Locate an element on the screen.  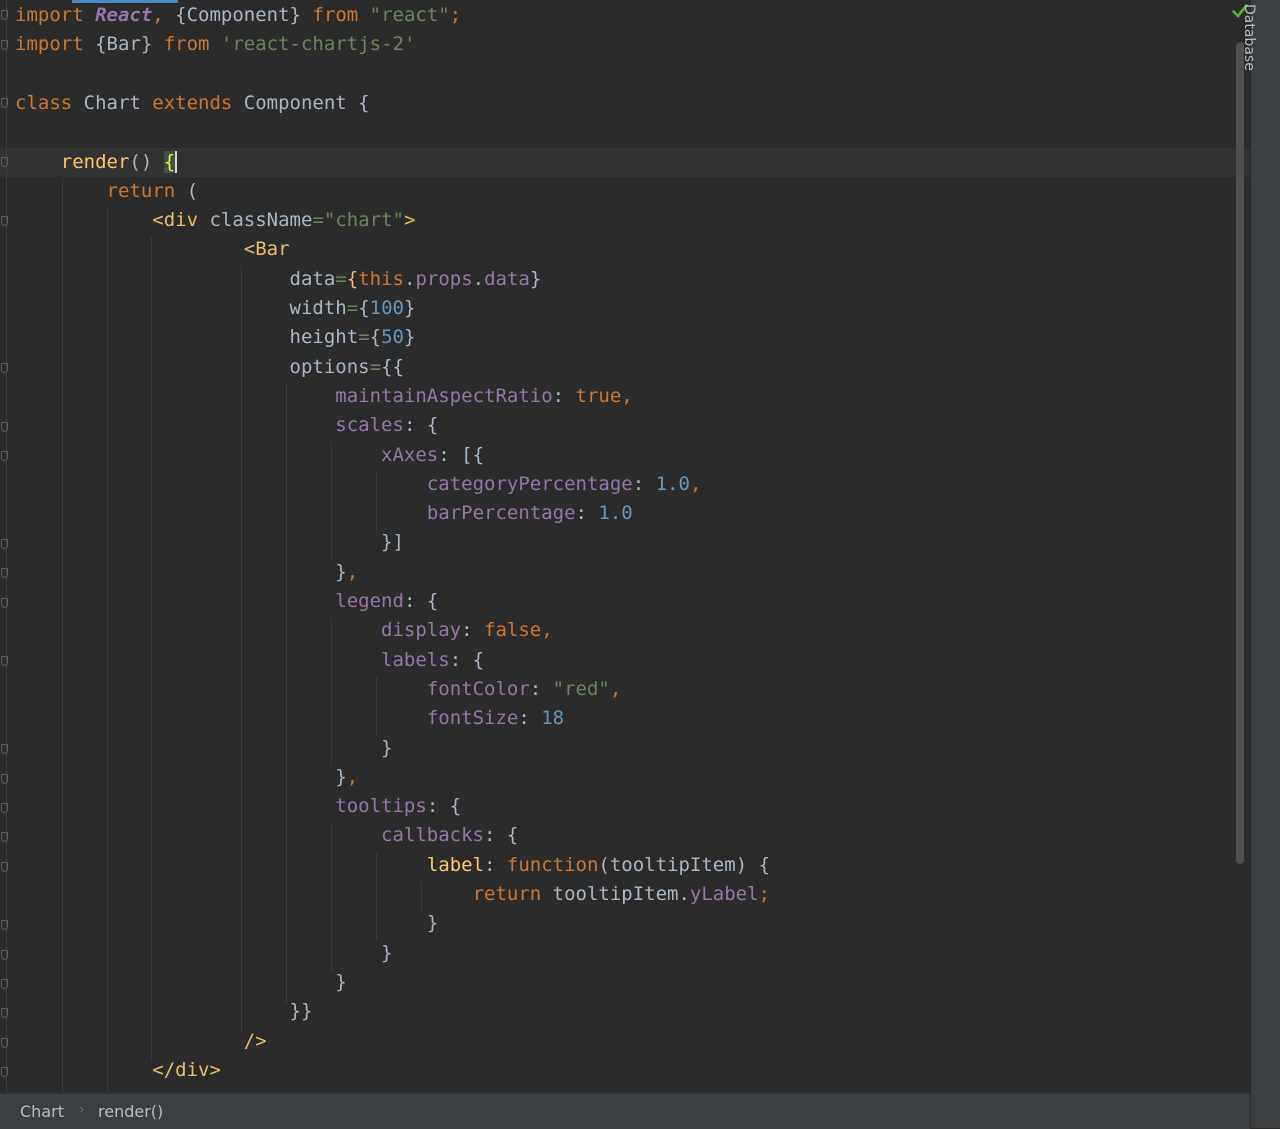
code-line: labels: { is located at coordinates (249, 660).